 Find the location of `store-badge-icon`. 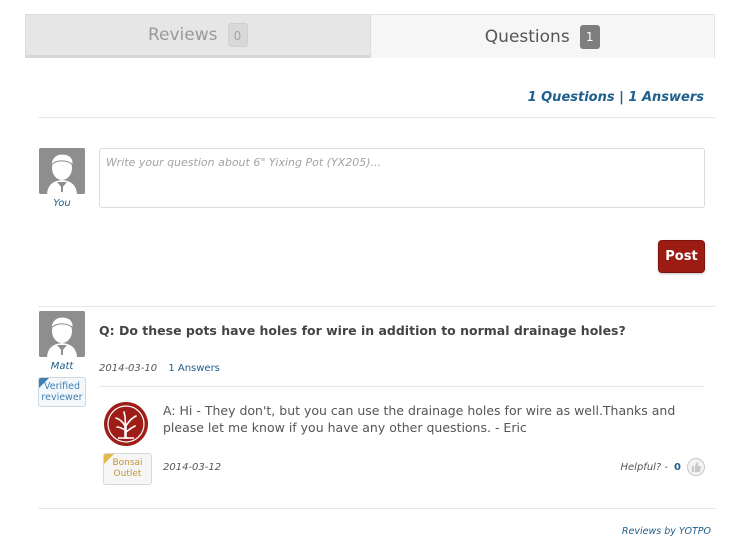

store-badge-icon is located at coordinates (109, 459).